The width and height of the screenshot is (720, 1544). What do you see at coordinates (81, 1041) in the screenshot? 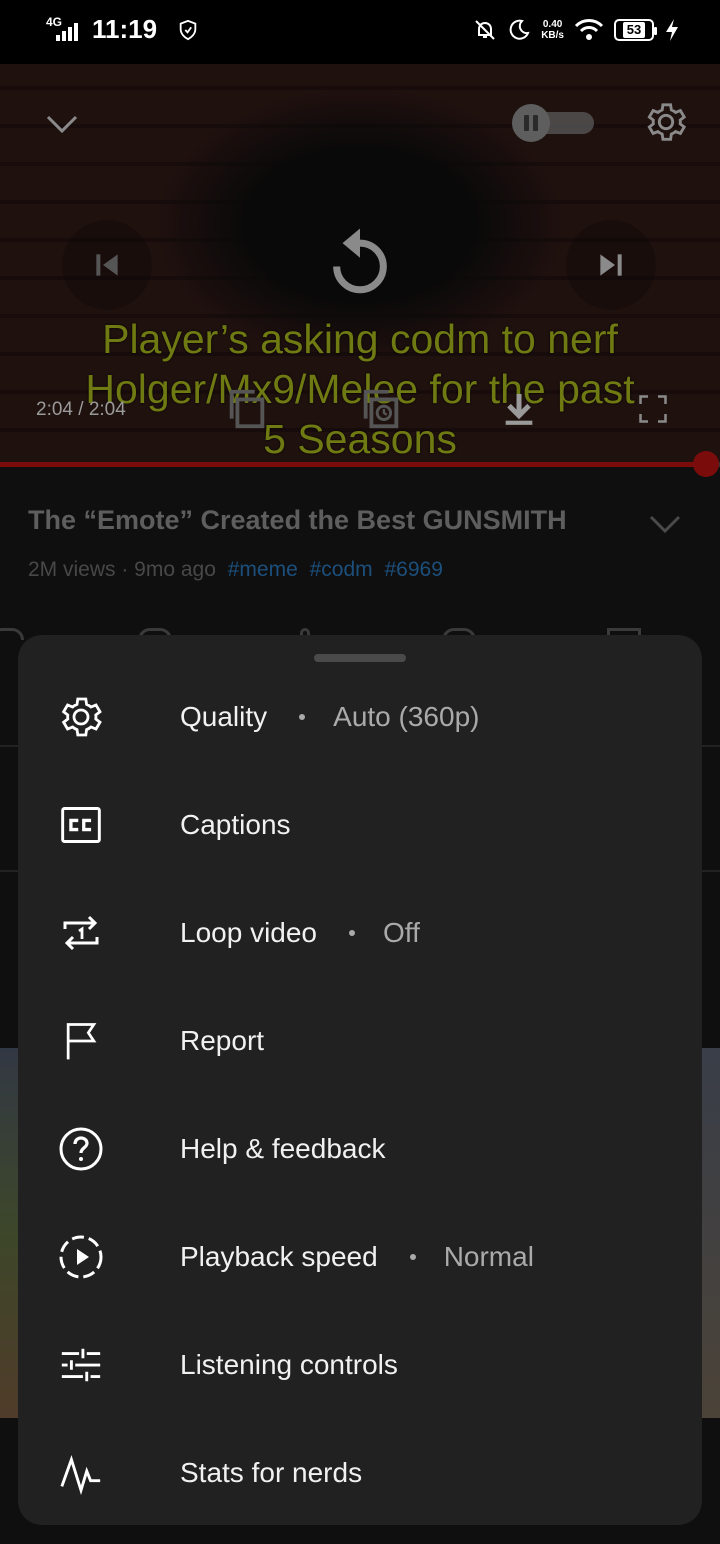
I see `flag-icon` at bounding box center [81, 1041].